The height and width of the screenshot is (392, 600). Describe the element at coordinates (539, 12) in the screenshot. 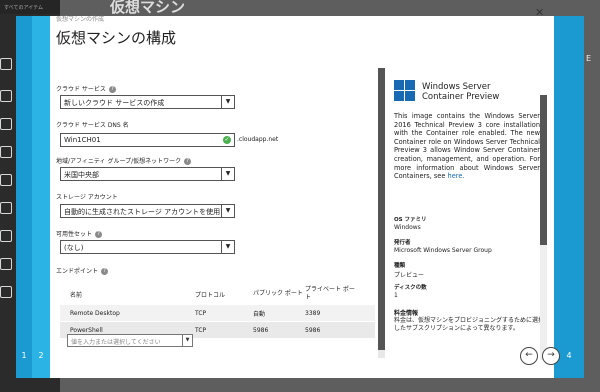

I see `close-icon: ✕` at that location.